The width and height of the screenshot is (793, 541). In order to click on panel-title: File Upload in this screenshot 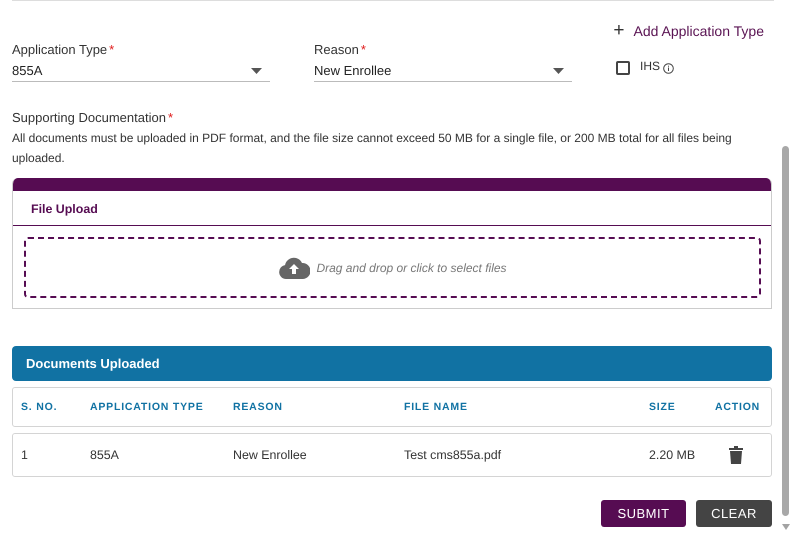, I will do `click(392, 208)`.